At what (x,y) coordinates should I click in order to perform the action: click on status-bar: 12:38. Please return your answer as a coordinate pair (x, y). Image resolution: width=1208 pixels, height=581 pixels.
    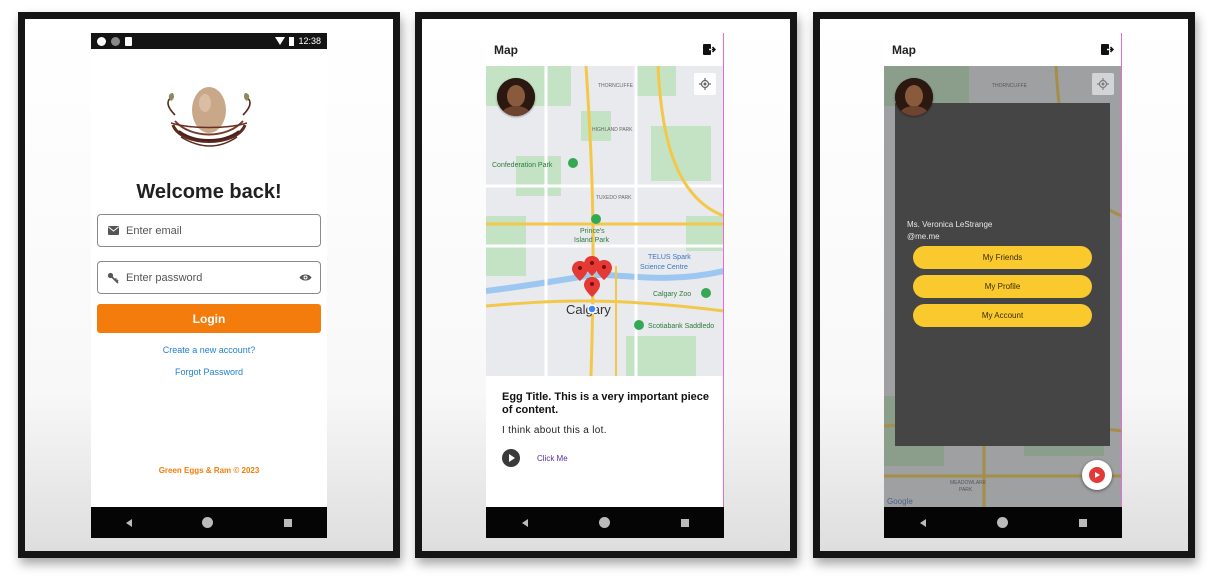
    Looking at the image, I should click on (209, 41).